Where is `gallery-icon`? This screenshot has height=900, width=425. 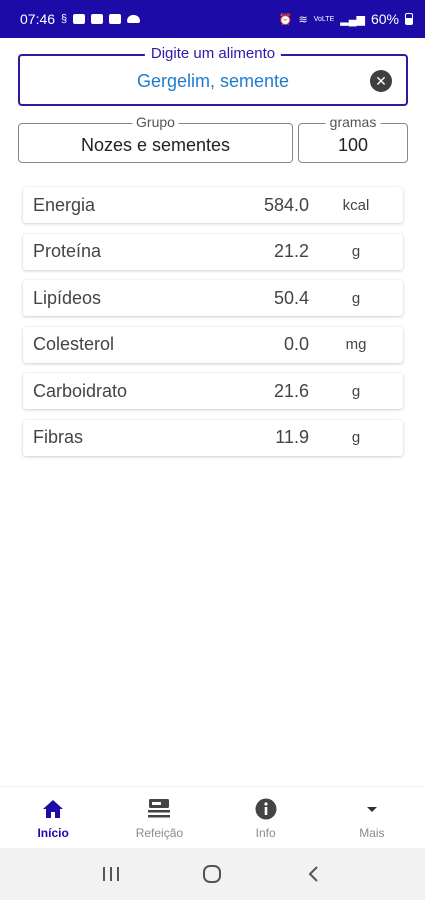
gallery-icon is located at coordinates (115, 19).